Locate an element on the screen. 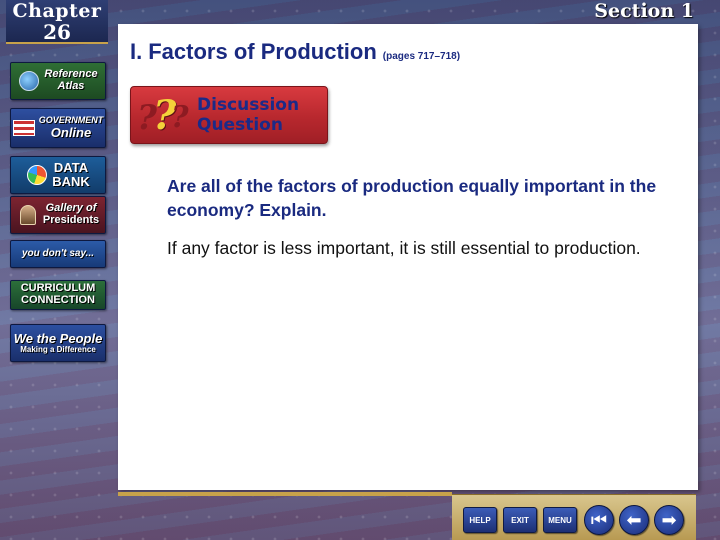 The height and width of the screenshot is (540, 720). next-slide-button: ➡ is located at coordinates (669, 520).